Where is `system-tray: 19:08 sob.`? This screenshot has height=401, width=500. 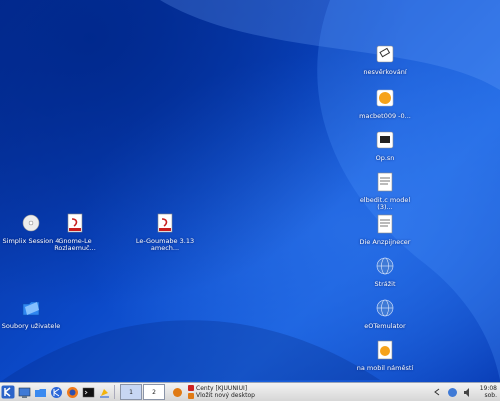
system-tray: 19:08 sob. is located at coordinates (464, 392).